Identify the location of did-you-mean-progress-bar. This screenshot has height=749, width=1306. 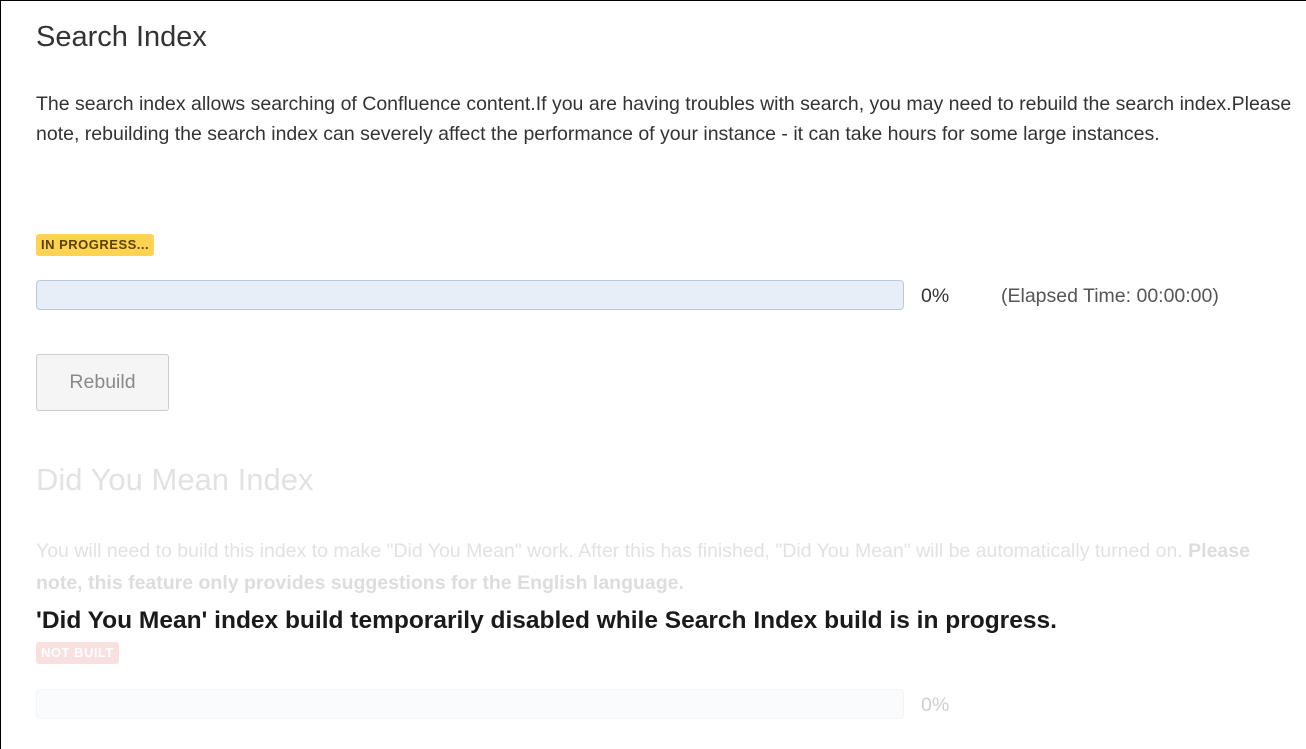
(470, 704).